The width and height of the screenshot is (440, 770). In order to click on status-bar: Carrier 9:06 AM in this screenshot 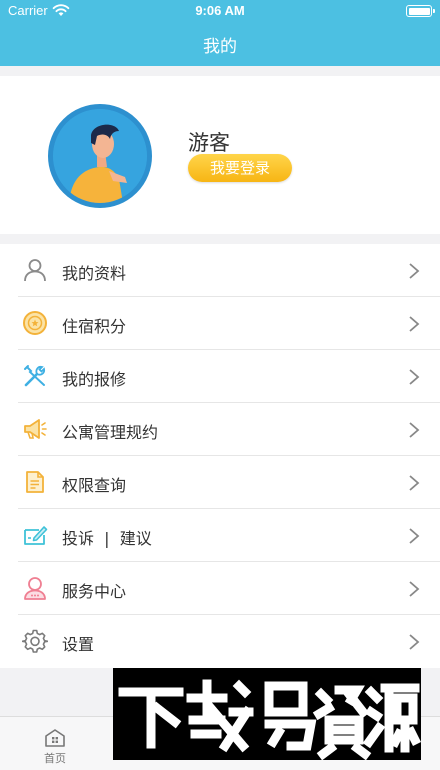, I will do `click(220, 11)`.